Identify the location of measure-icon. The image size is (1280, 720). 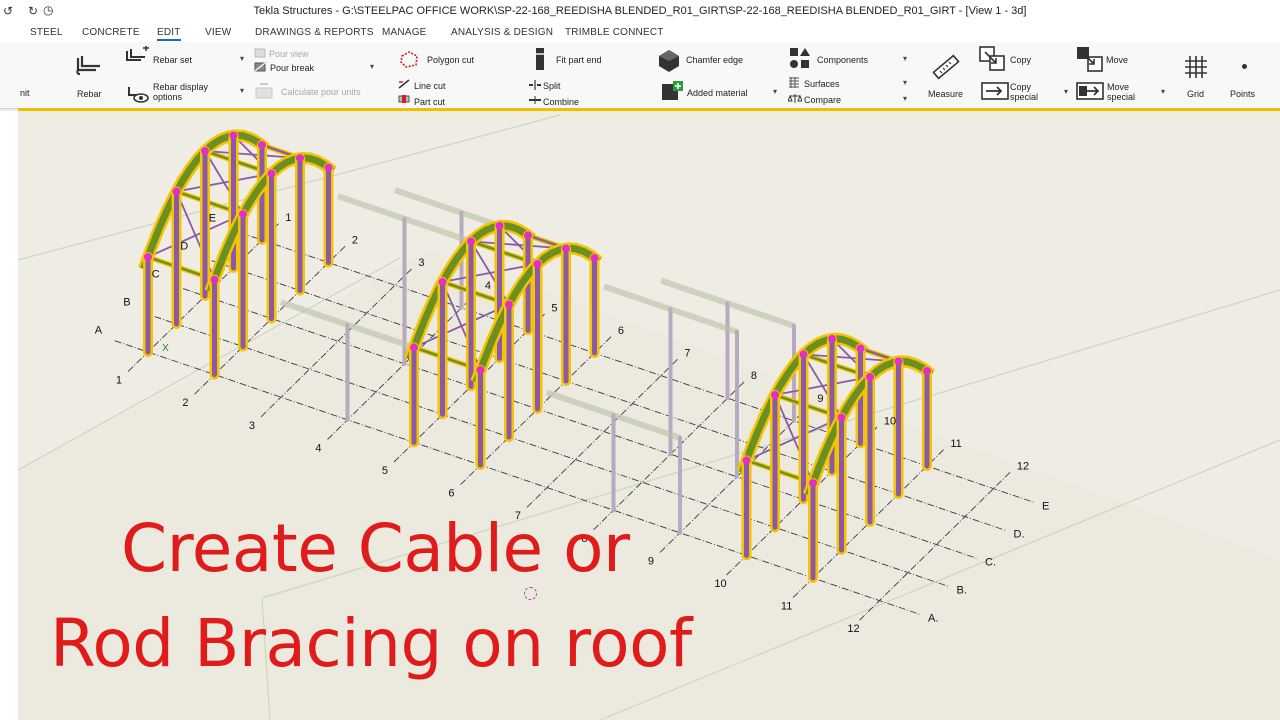
(946, 67).